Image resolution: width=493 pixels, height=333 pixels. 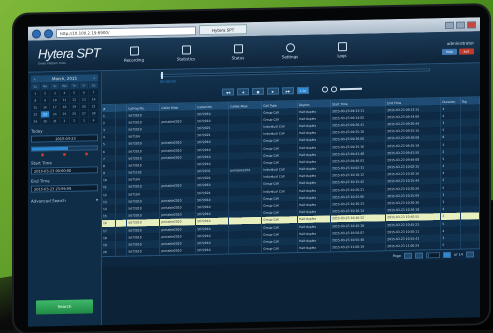 What do you see at coordinates (93, 106) in the screenshot?
I see `calendar-day: 21` at bounding box center [93, 106].